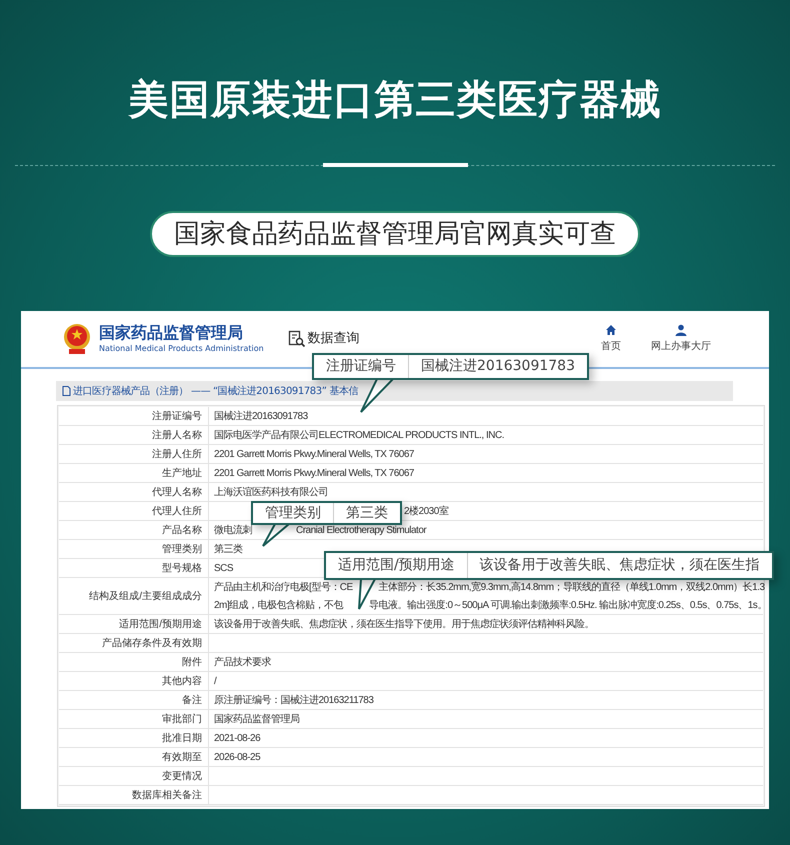 The image size is (790, 845). Describe the element at coordinates (271, 493) in the screenshot. I see `field-value: 上海沃谊医药科技有限公司` at that location.